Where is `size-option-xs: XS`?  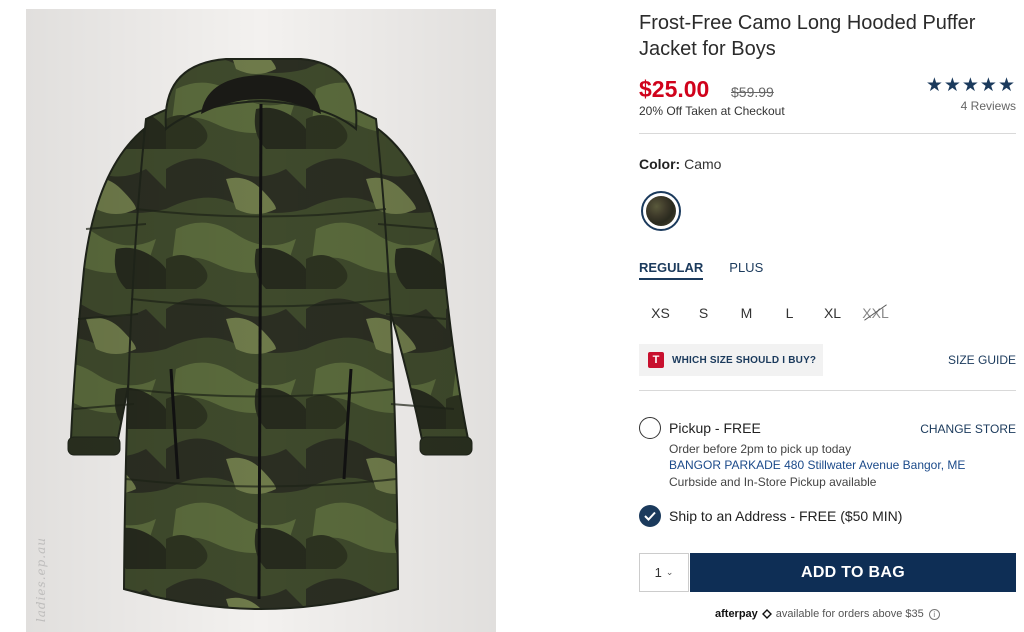
size-option-xs: XS is located at coordinates (660, 313).